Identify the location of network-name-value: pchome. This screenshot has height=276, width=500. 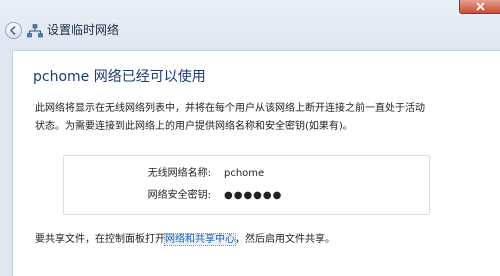
(244, 173).